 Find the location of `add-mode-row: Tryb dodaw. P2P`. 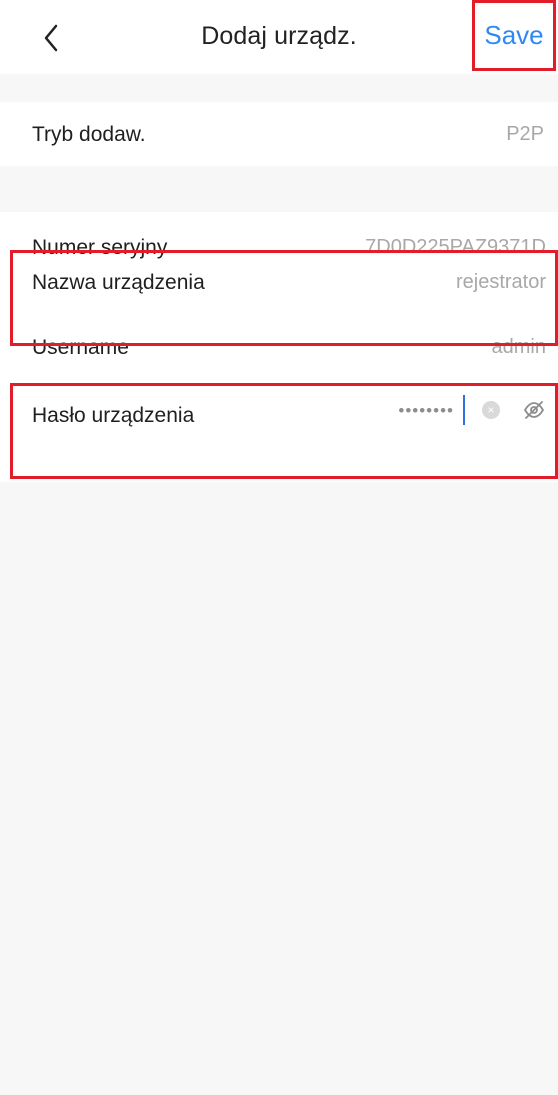

add-mode-row: Tryb dodaw. P2P is located at coordinates (279, 134).